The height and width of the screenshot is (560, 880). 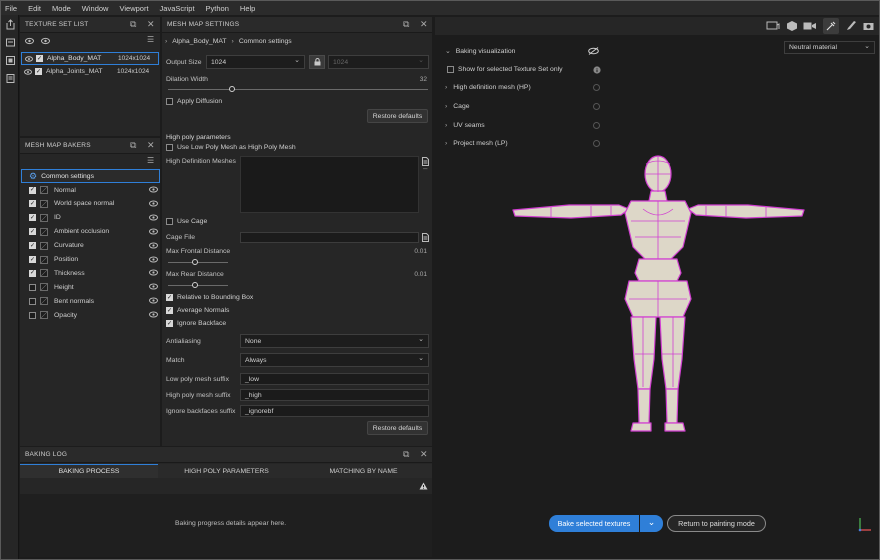 I want to click on texture-set-item: ✓ Alpha_Body_MAT 1024x1024, so click(x=90, y=58).